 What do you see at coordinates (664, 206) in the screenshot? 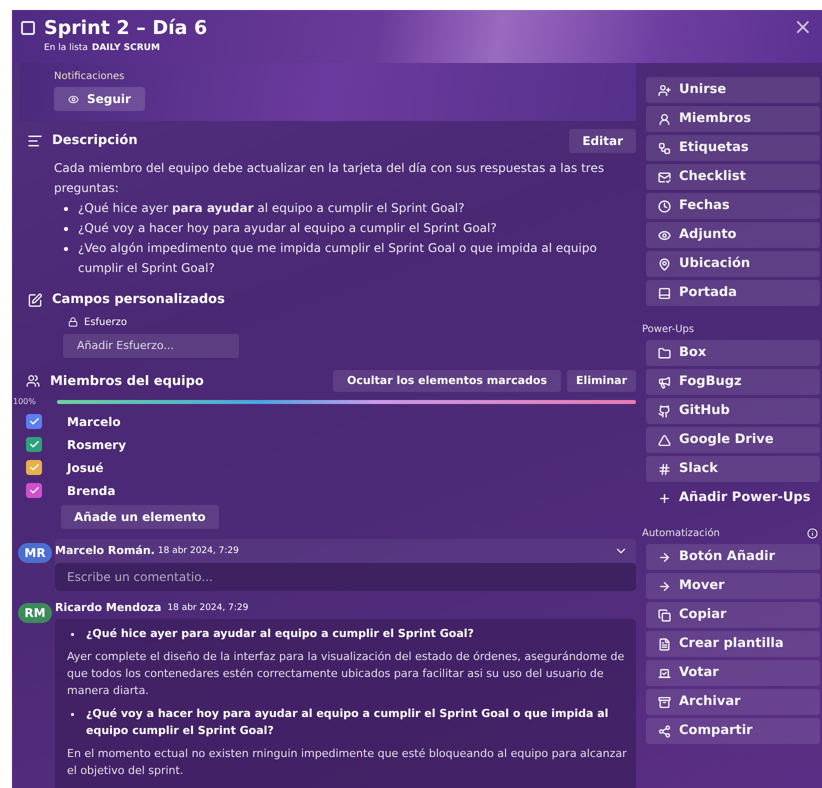
I see `clock-icon` at bounding box center [664, 206].